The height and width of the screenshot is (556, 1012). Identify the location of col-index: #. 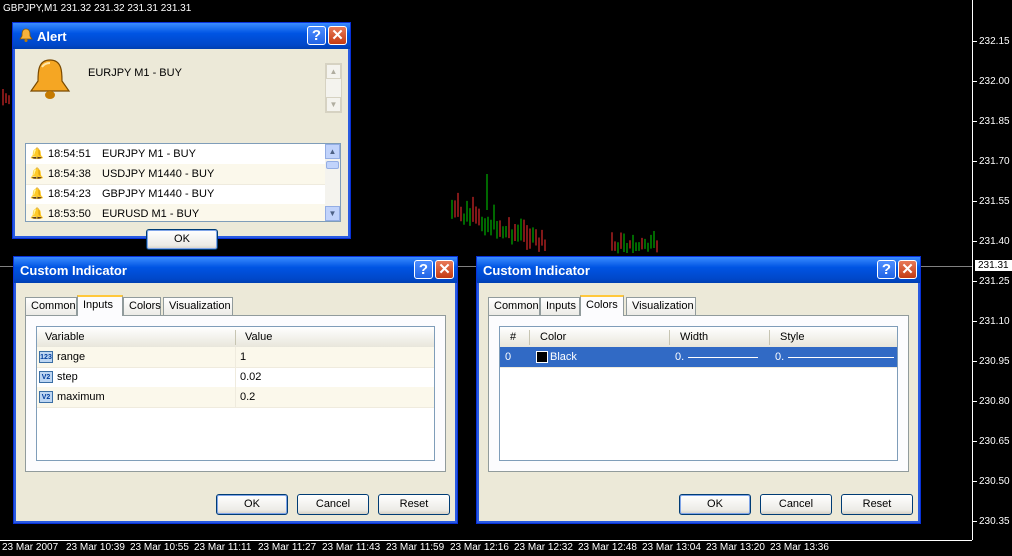
(513, 337).